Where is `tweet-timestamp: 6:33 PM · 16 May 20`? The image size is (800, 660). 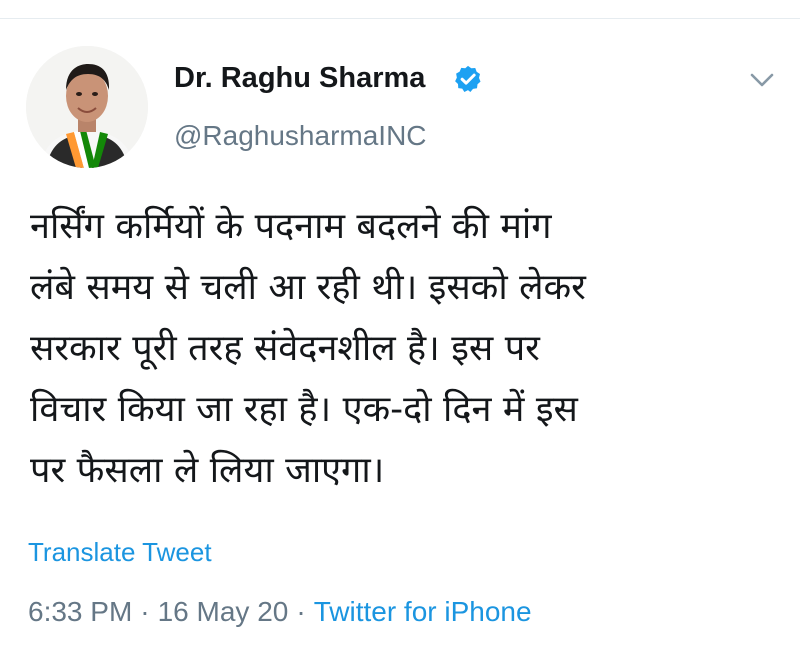
tweet-timestamp: 6:33 PM · 16 May 20 is located at coordinates (158, 611).